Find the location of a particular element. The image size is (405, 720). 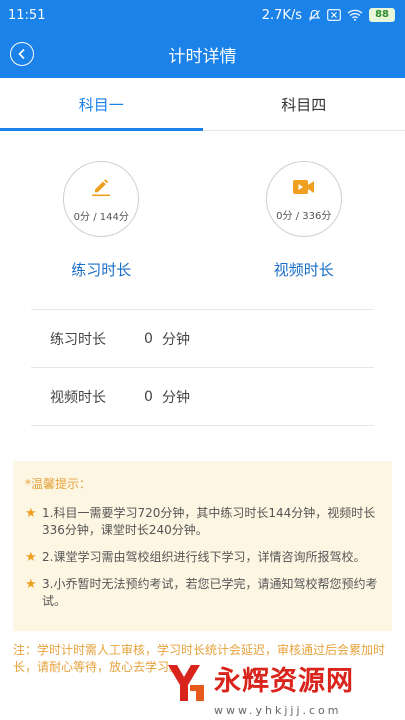

video-detail-unit: 分钟 is located at coordinates (176, 397).